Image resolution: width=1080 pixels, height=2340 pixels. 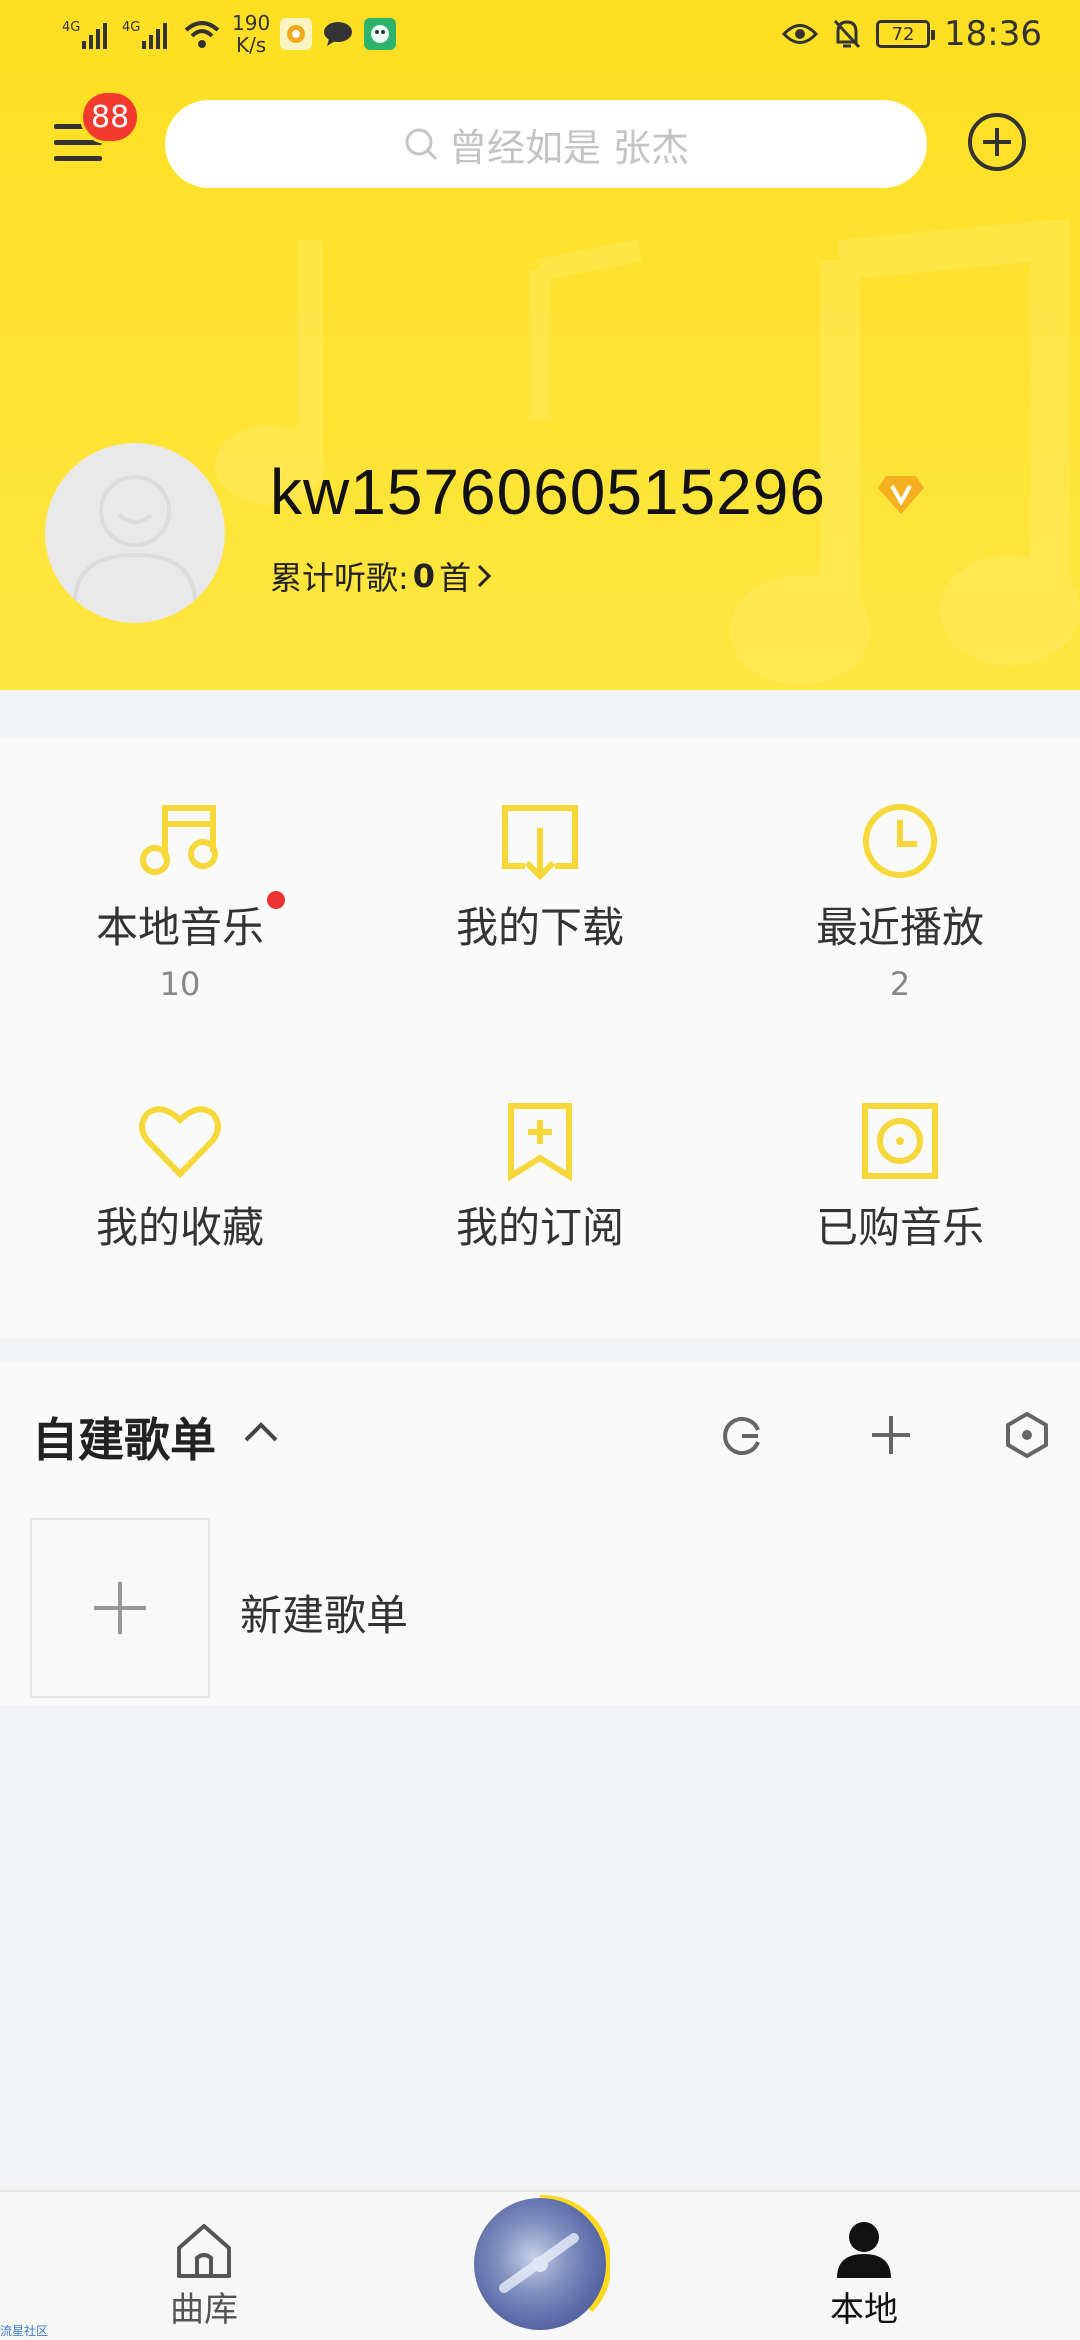 What do you see at coordinates (24, 2331) in the screenshot?
I see `watermark-text: 流星社区` at bounding box center [24, 2331].